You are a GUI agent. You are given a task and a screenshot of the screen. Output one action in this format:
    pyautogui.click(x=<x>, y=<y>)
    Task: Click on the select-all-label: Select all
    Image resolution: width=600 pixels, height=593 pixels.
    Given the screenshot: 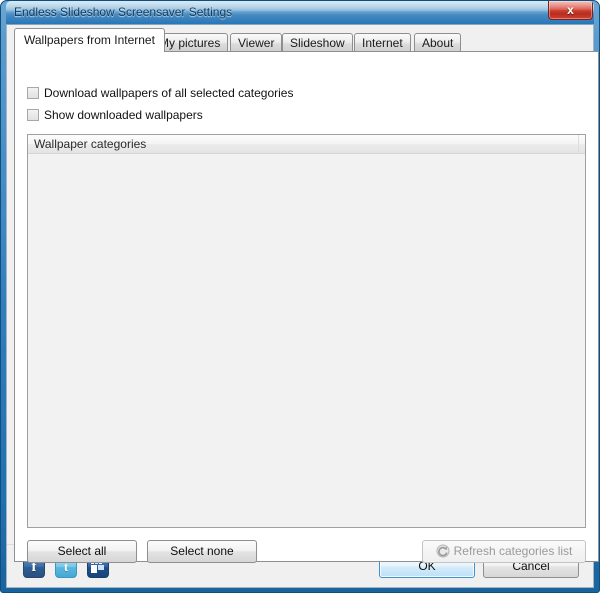 What is the action you would take?
    pyautogui.click(x=82, y=551)
    